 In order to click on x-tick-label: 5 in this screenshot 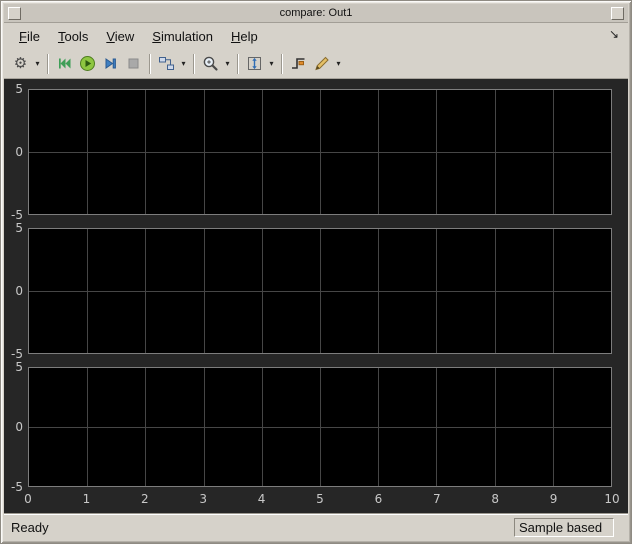, I will do `click(320, 499)`.